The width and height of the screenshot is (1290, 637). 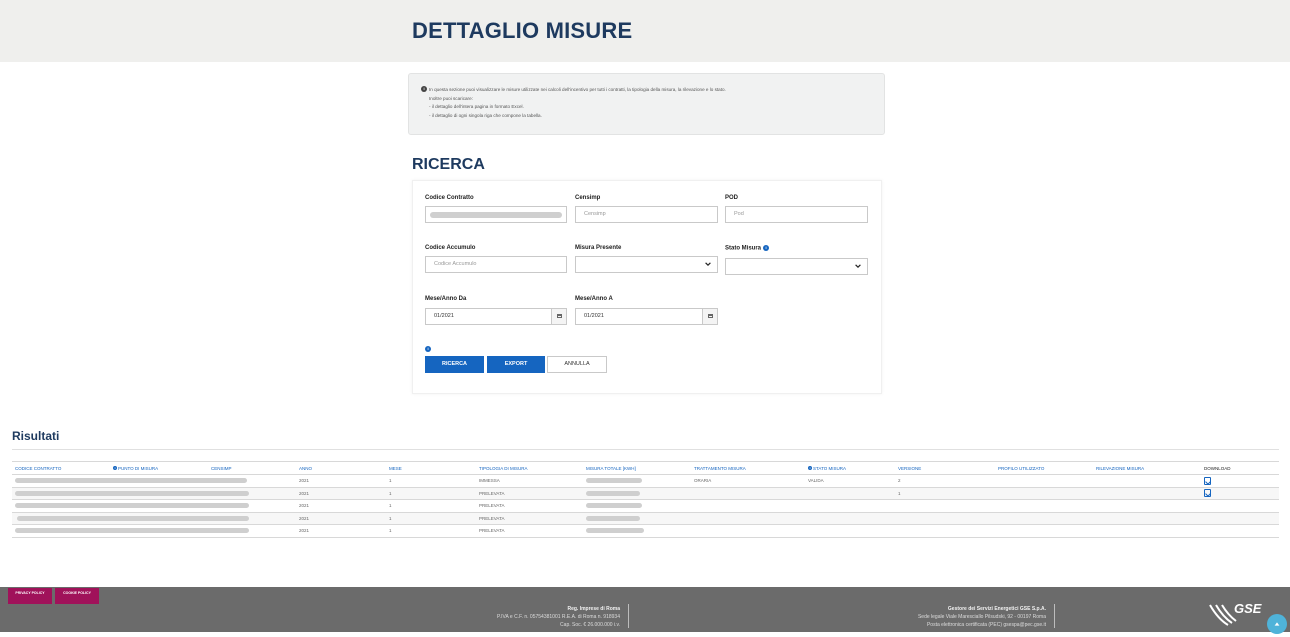 What do you see at coordinates (138, 468) in the screenshot?
I see `column-header-label: PUNTO DI MISURA` at bounding box center [138, 468].